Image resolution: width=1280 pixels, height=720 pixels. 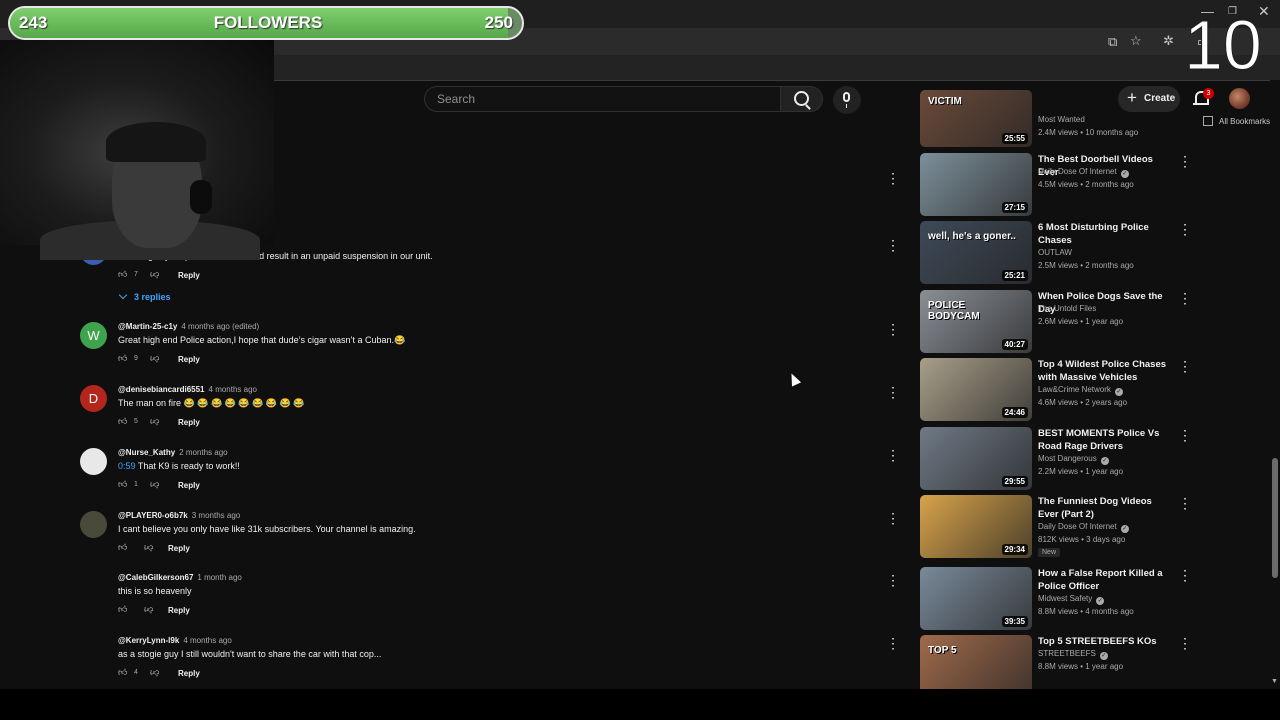 What do you see at coordinates (1055, 252) in the screenshot?
I see `channel-name: OUTLAW` at bounding box center [1055, 252].